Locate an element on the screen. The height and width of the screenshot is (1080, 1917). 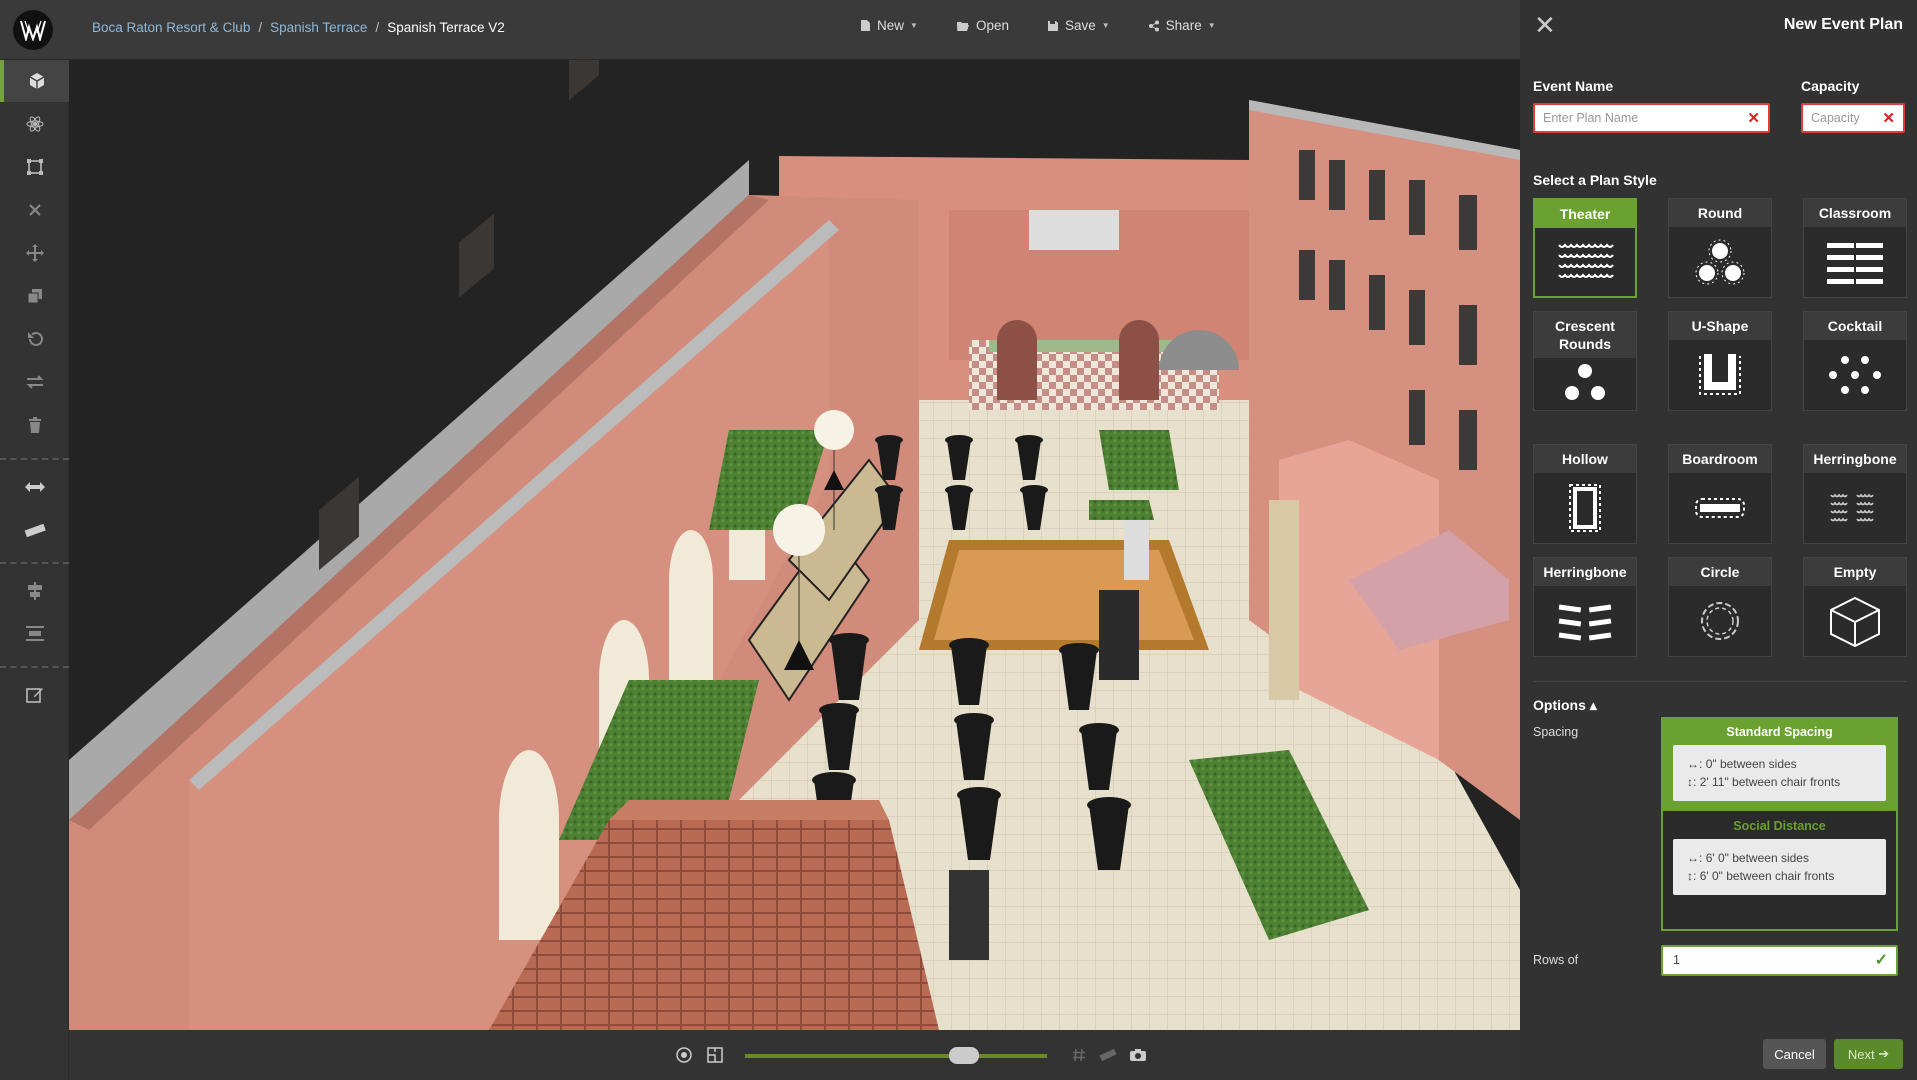
tool-edit is located at coordinates (34, 695).